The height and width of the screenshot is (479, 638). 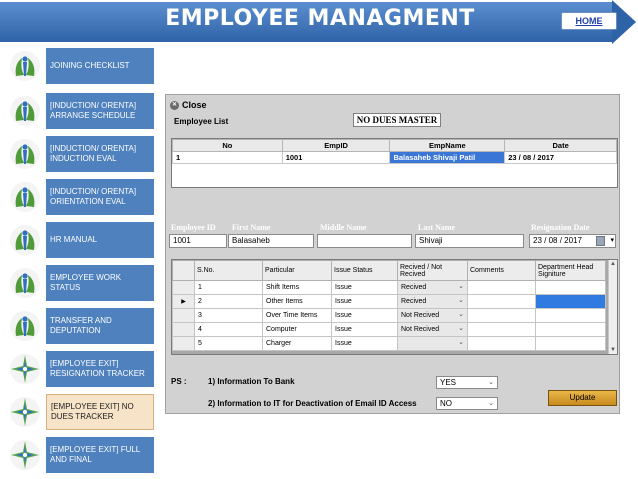 What do you see at coordinates (432, 270) in the screenshot?
I see `col-header-received: Recived / Not Recived` at bounding box center [432, 270].